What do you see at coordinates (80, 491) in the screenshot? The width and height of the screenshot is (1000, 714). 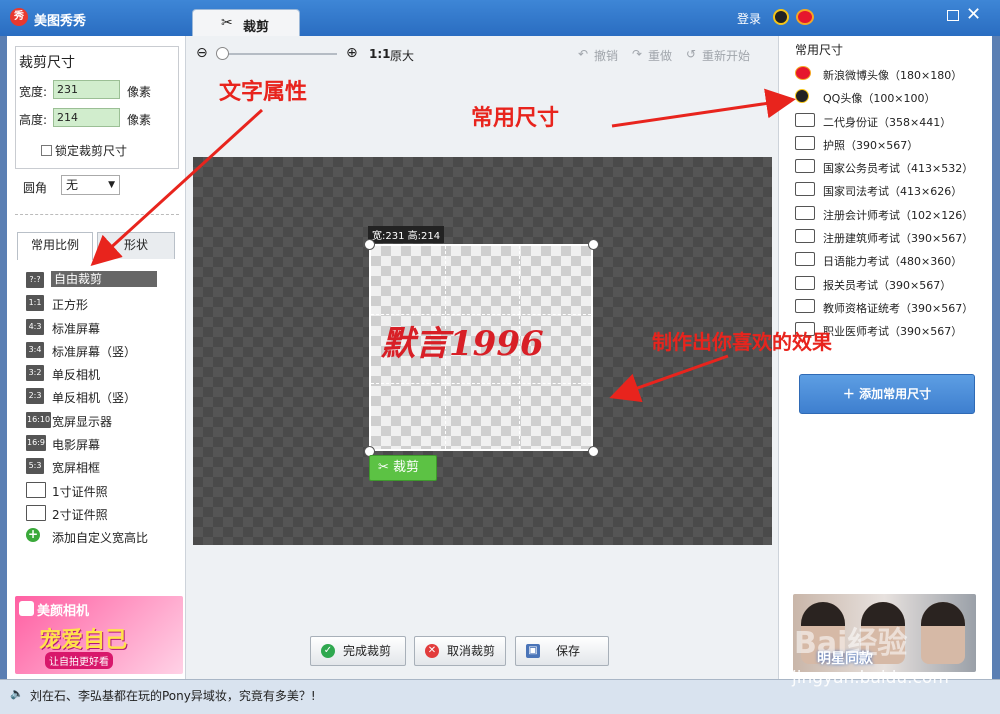 I see `ratio-label: 1寸证件照` at bounding box center [80, 491].